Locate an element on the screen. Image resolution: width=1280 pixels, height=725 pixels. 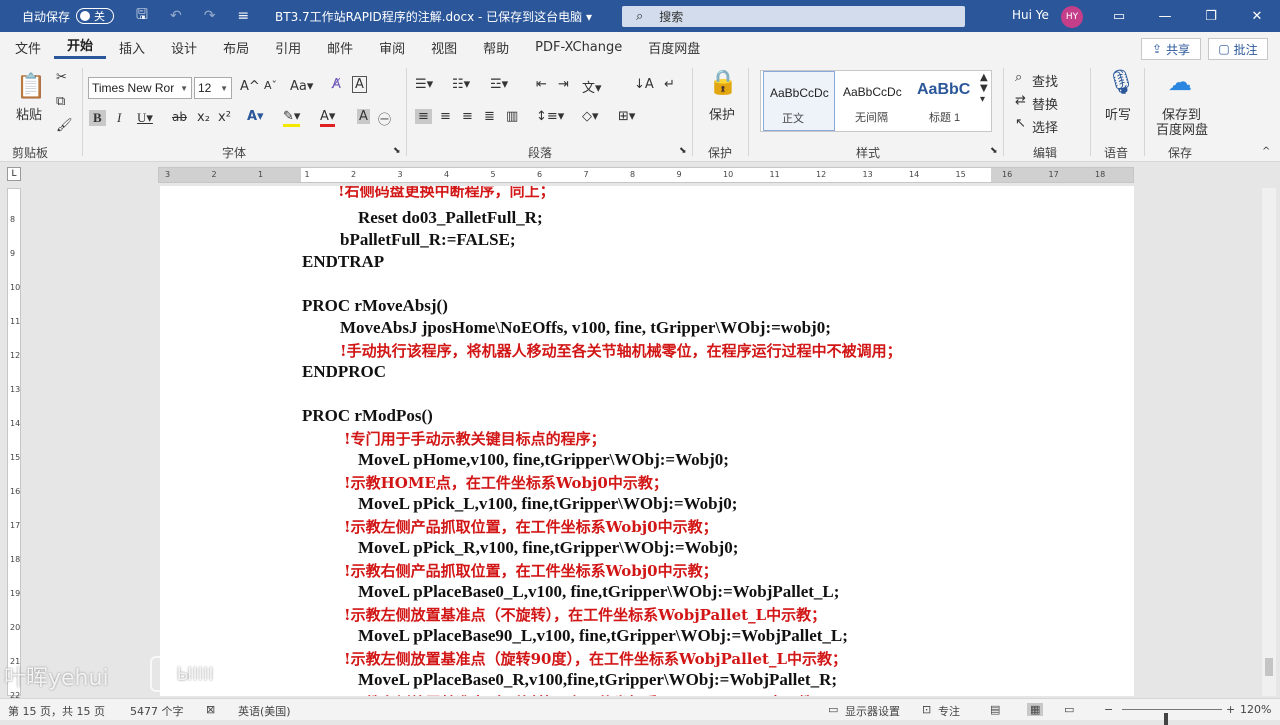
align-center-icon: ≡ is located at coordinates (445, 116).